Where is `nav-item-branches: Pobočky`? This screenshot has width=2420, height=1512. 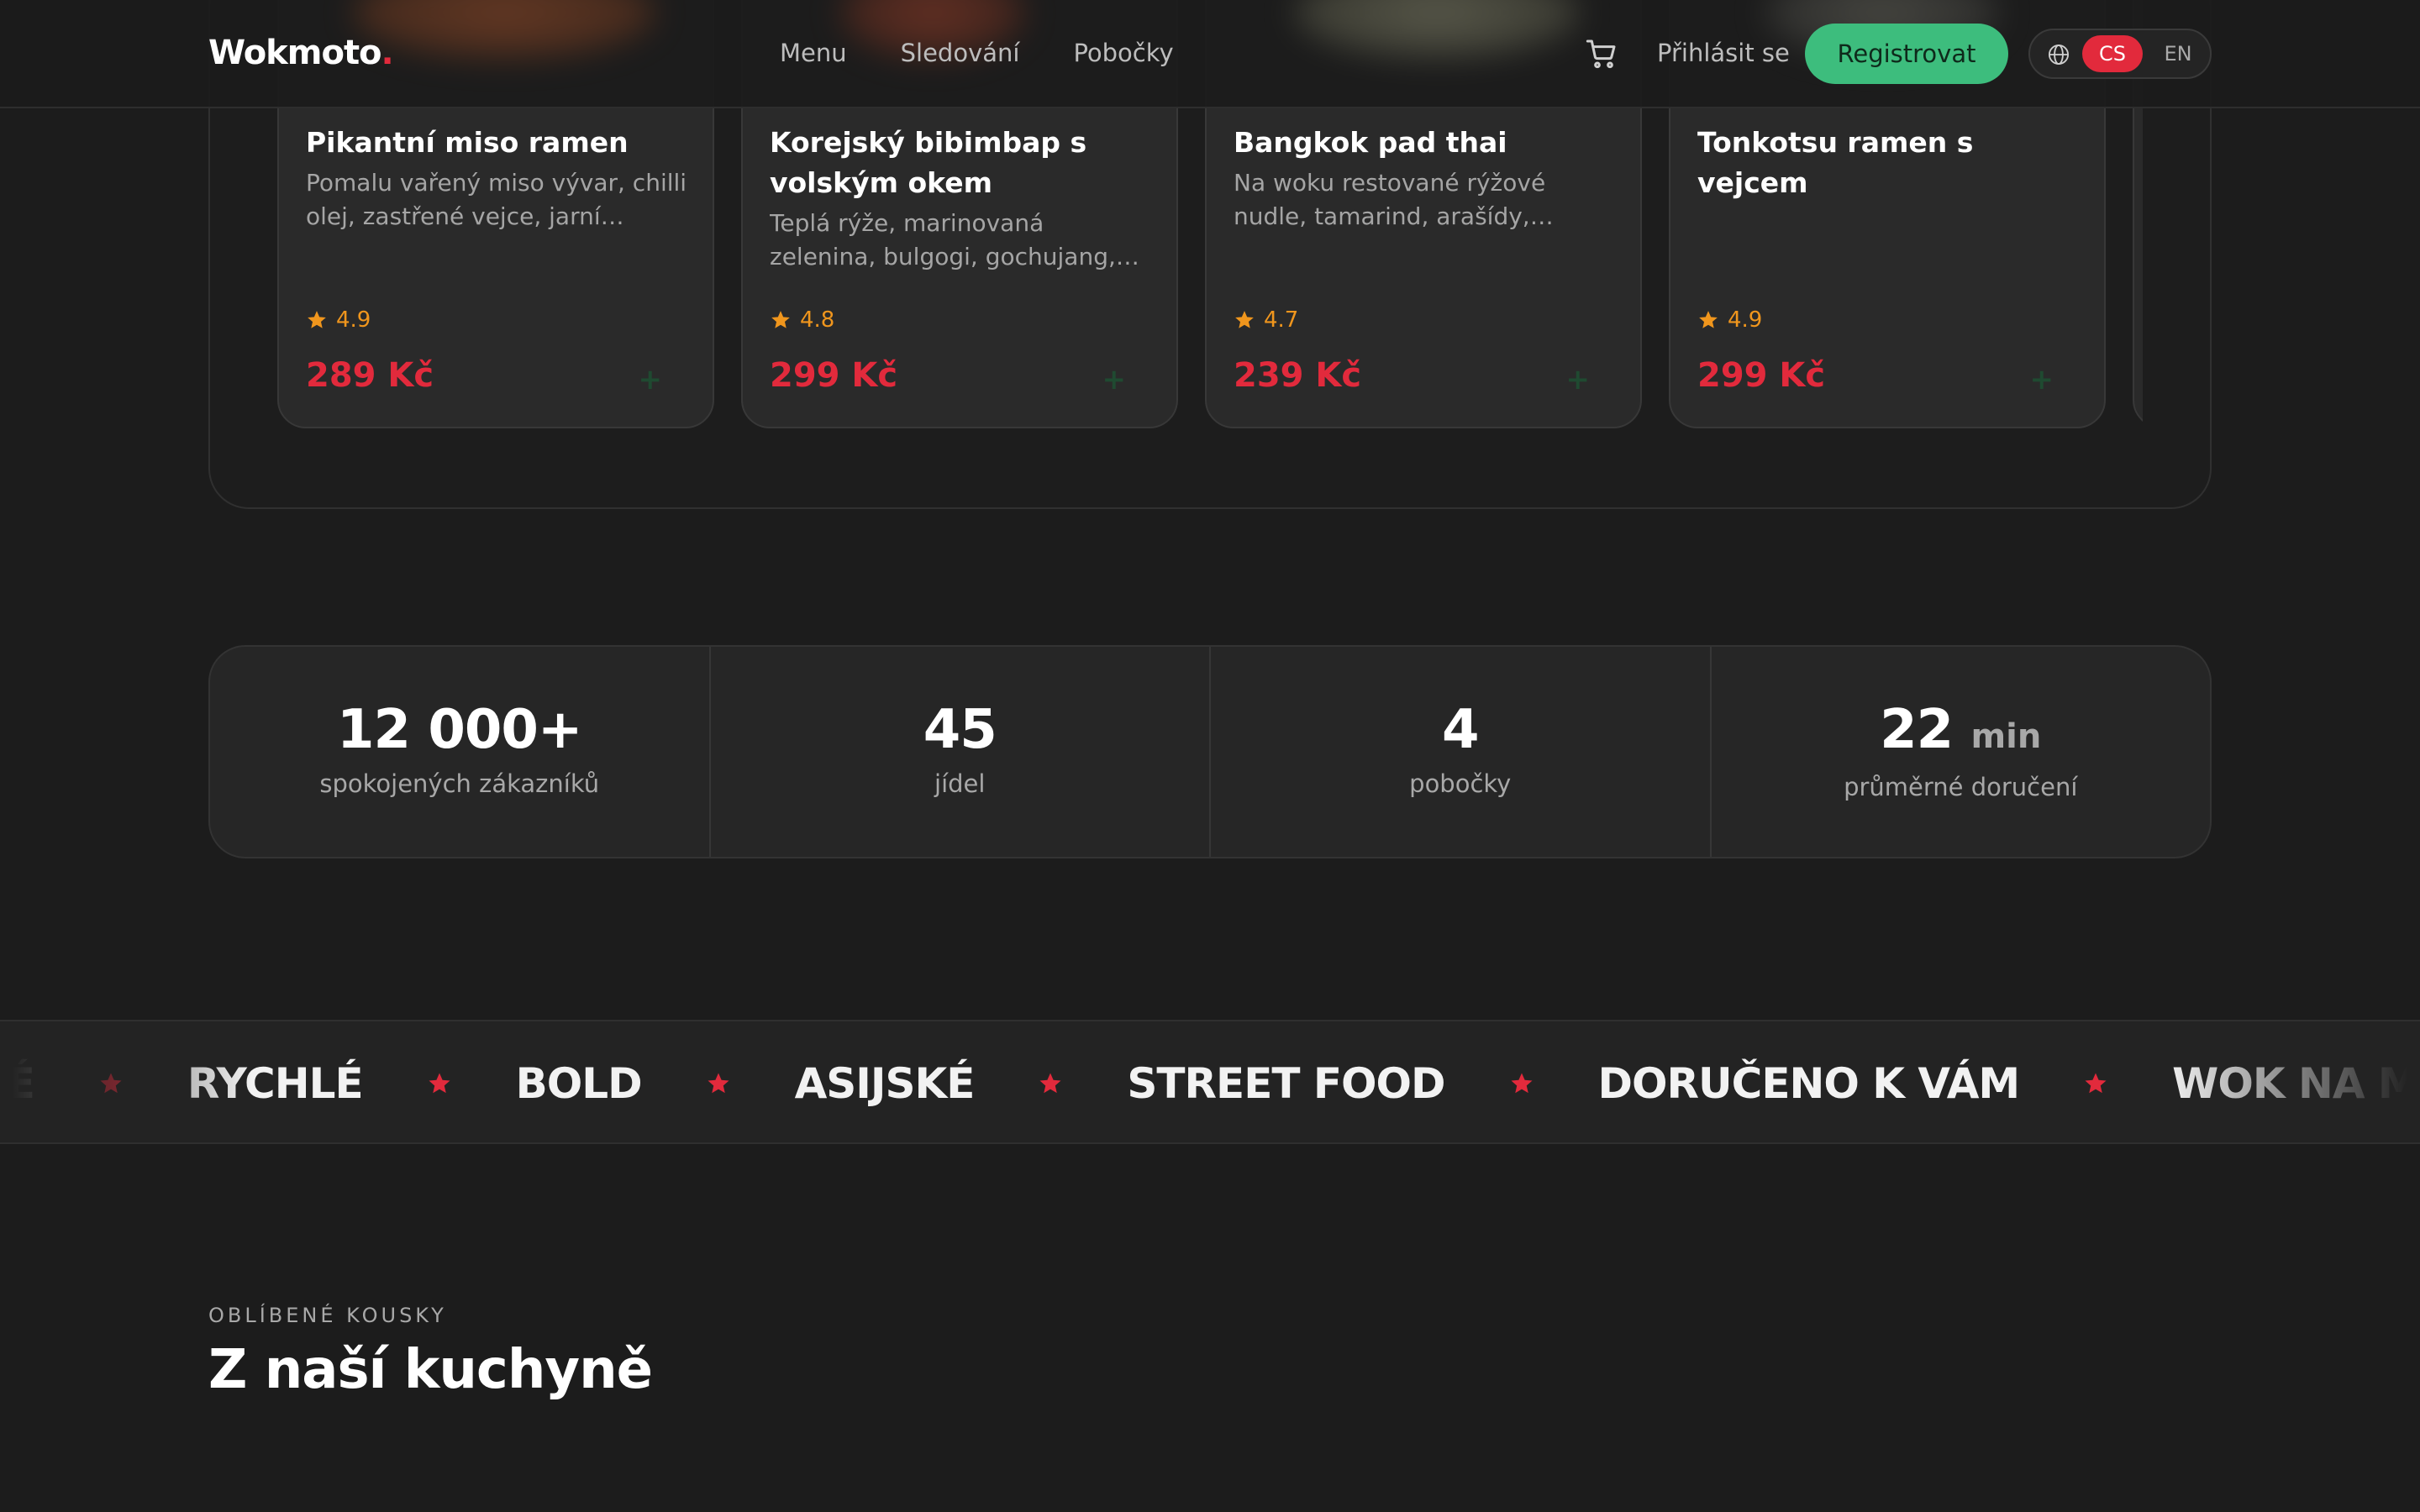
nav-item-branches: Pobočky is located at coordinates (1123, 53).